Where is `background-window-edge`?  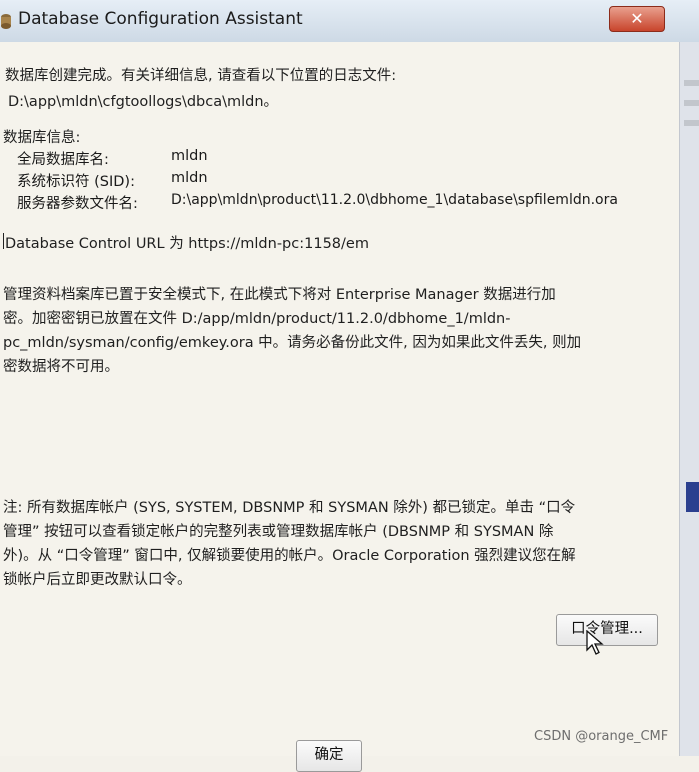
background-window-edge is located at coordinates (689, 399).